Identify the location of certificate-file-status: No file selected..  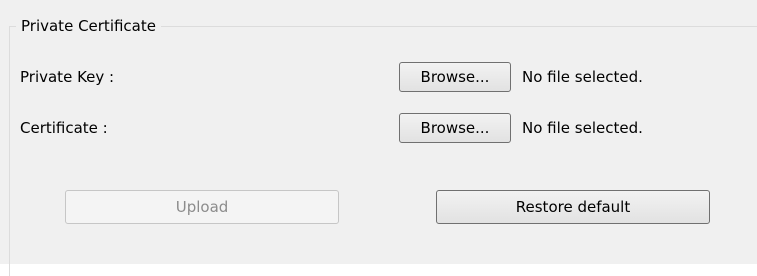
(582, 128).